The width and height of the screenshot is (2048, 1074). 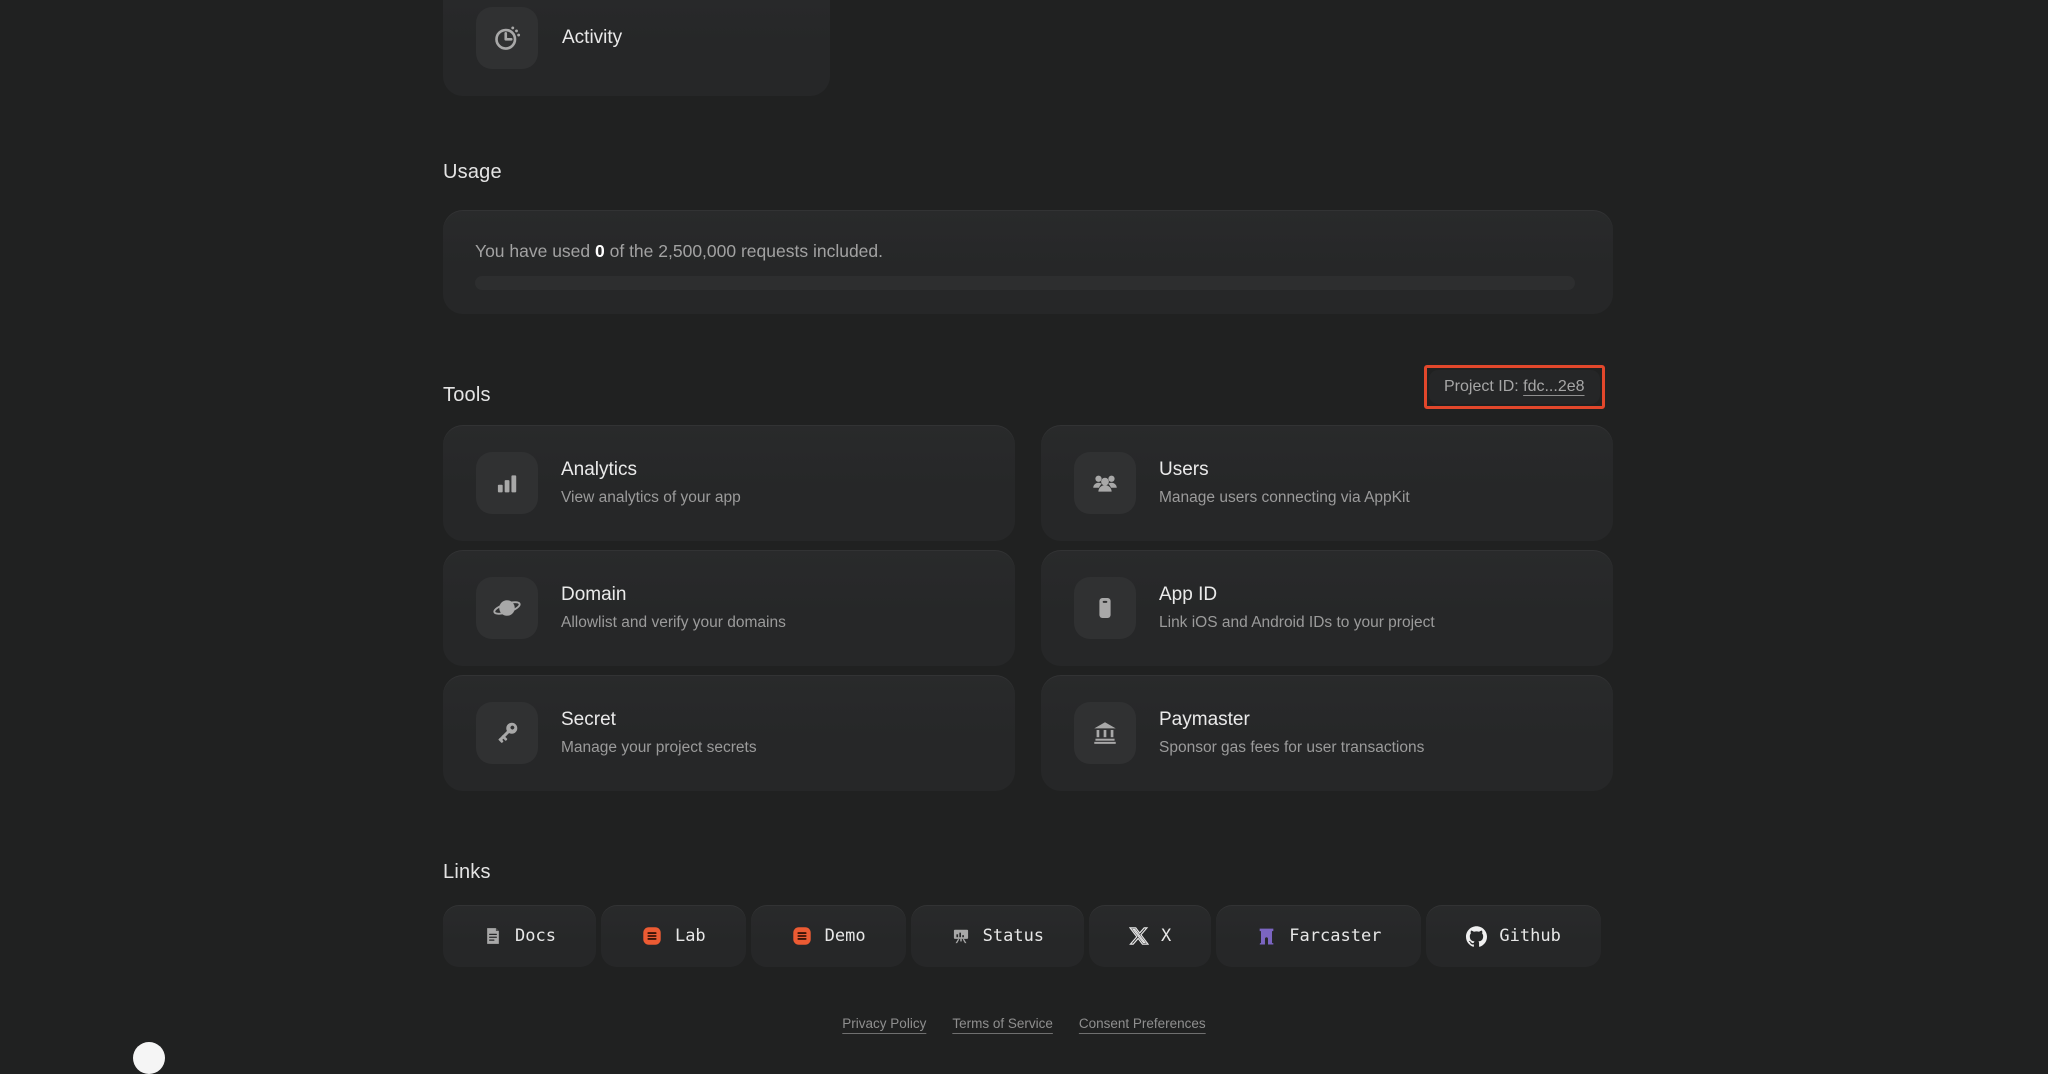 I want to click on links-row: Docs Lab Demo Status X Farcaster Github, so click(x=1028, y=936).